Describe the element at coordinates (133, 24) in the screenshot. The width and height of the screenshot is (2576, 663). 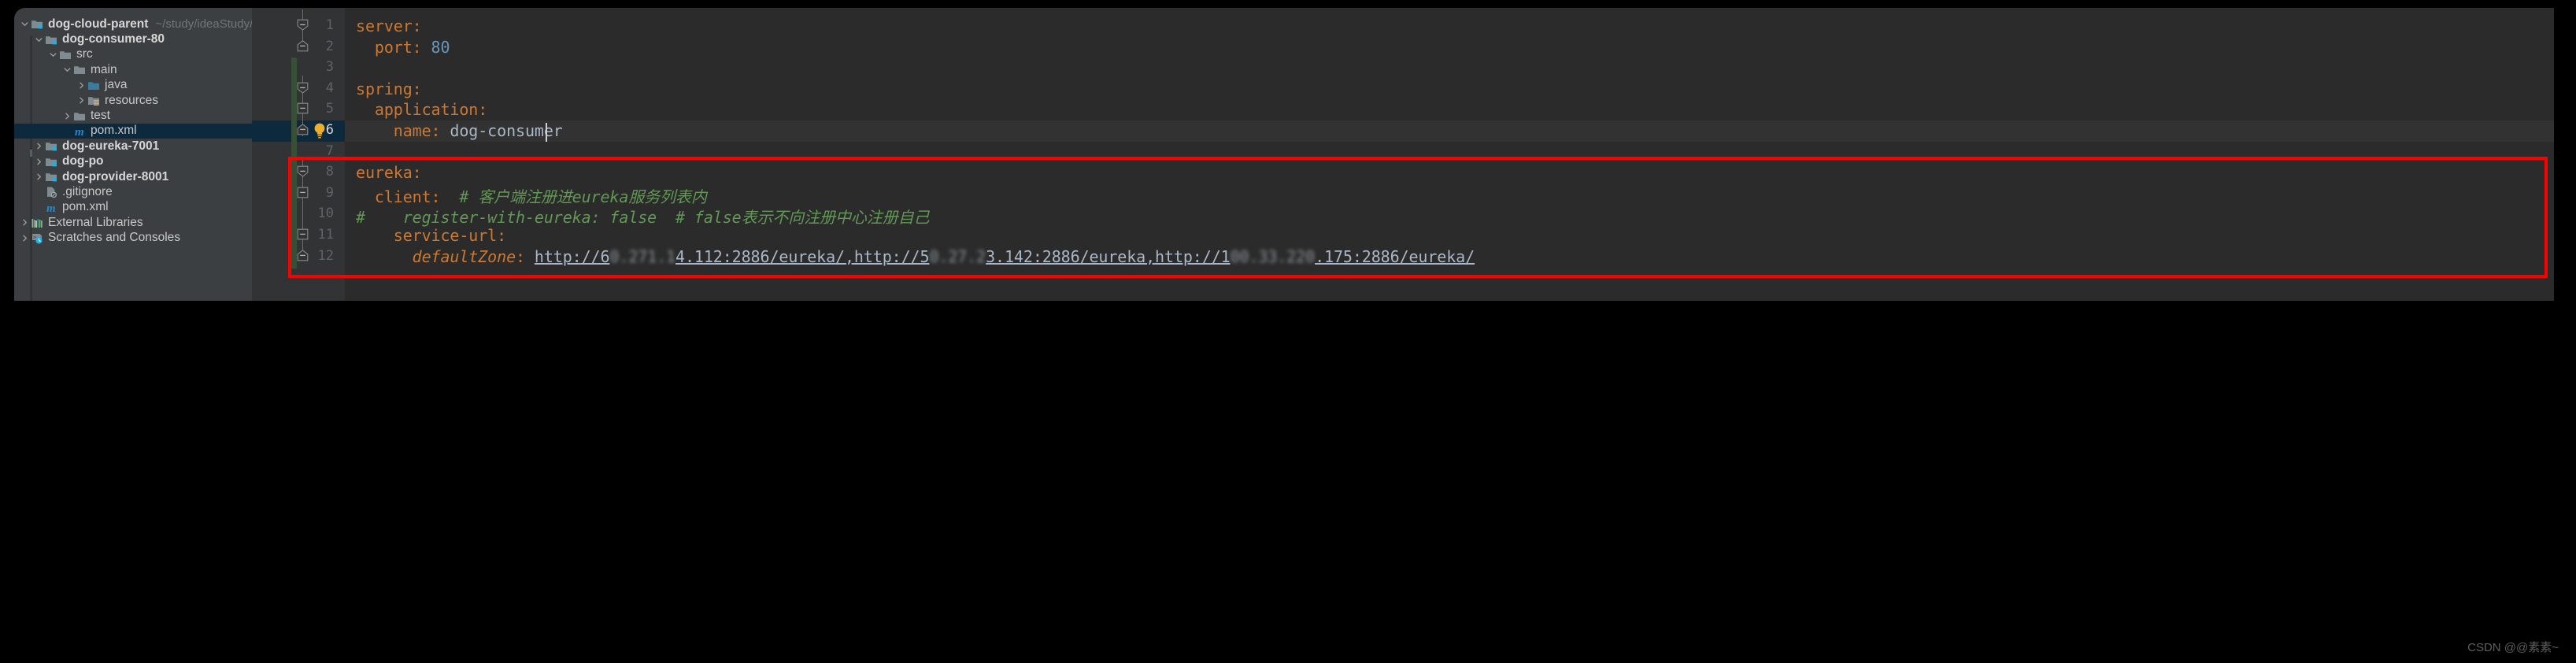
I see `tree-item-dog-cloud-parent: dog-cloud-parent ~/study/ideaStudy/ideaS` at that location.